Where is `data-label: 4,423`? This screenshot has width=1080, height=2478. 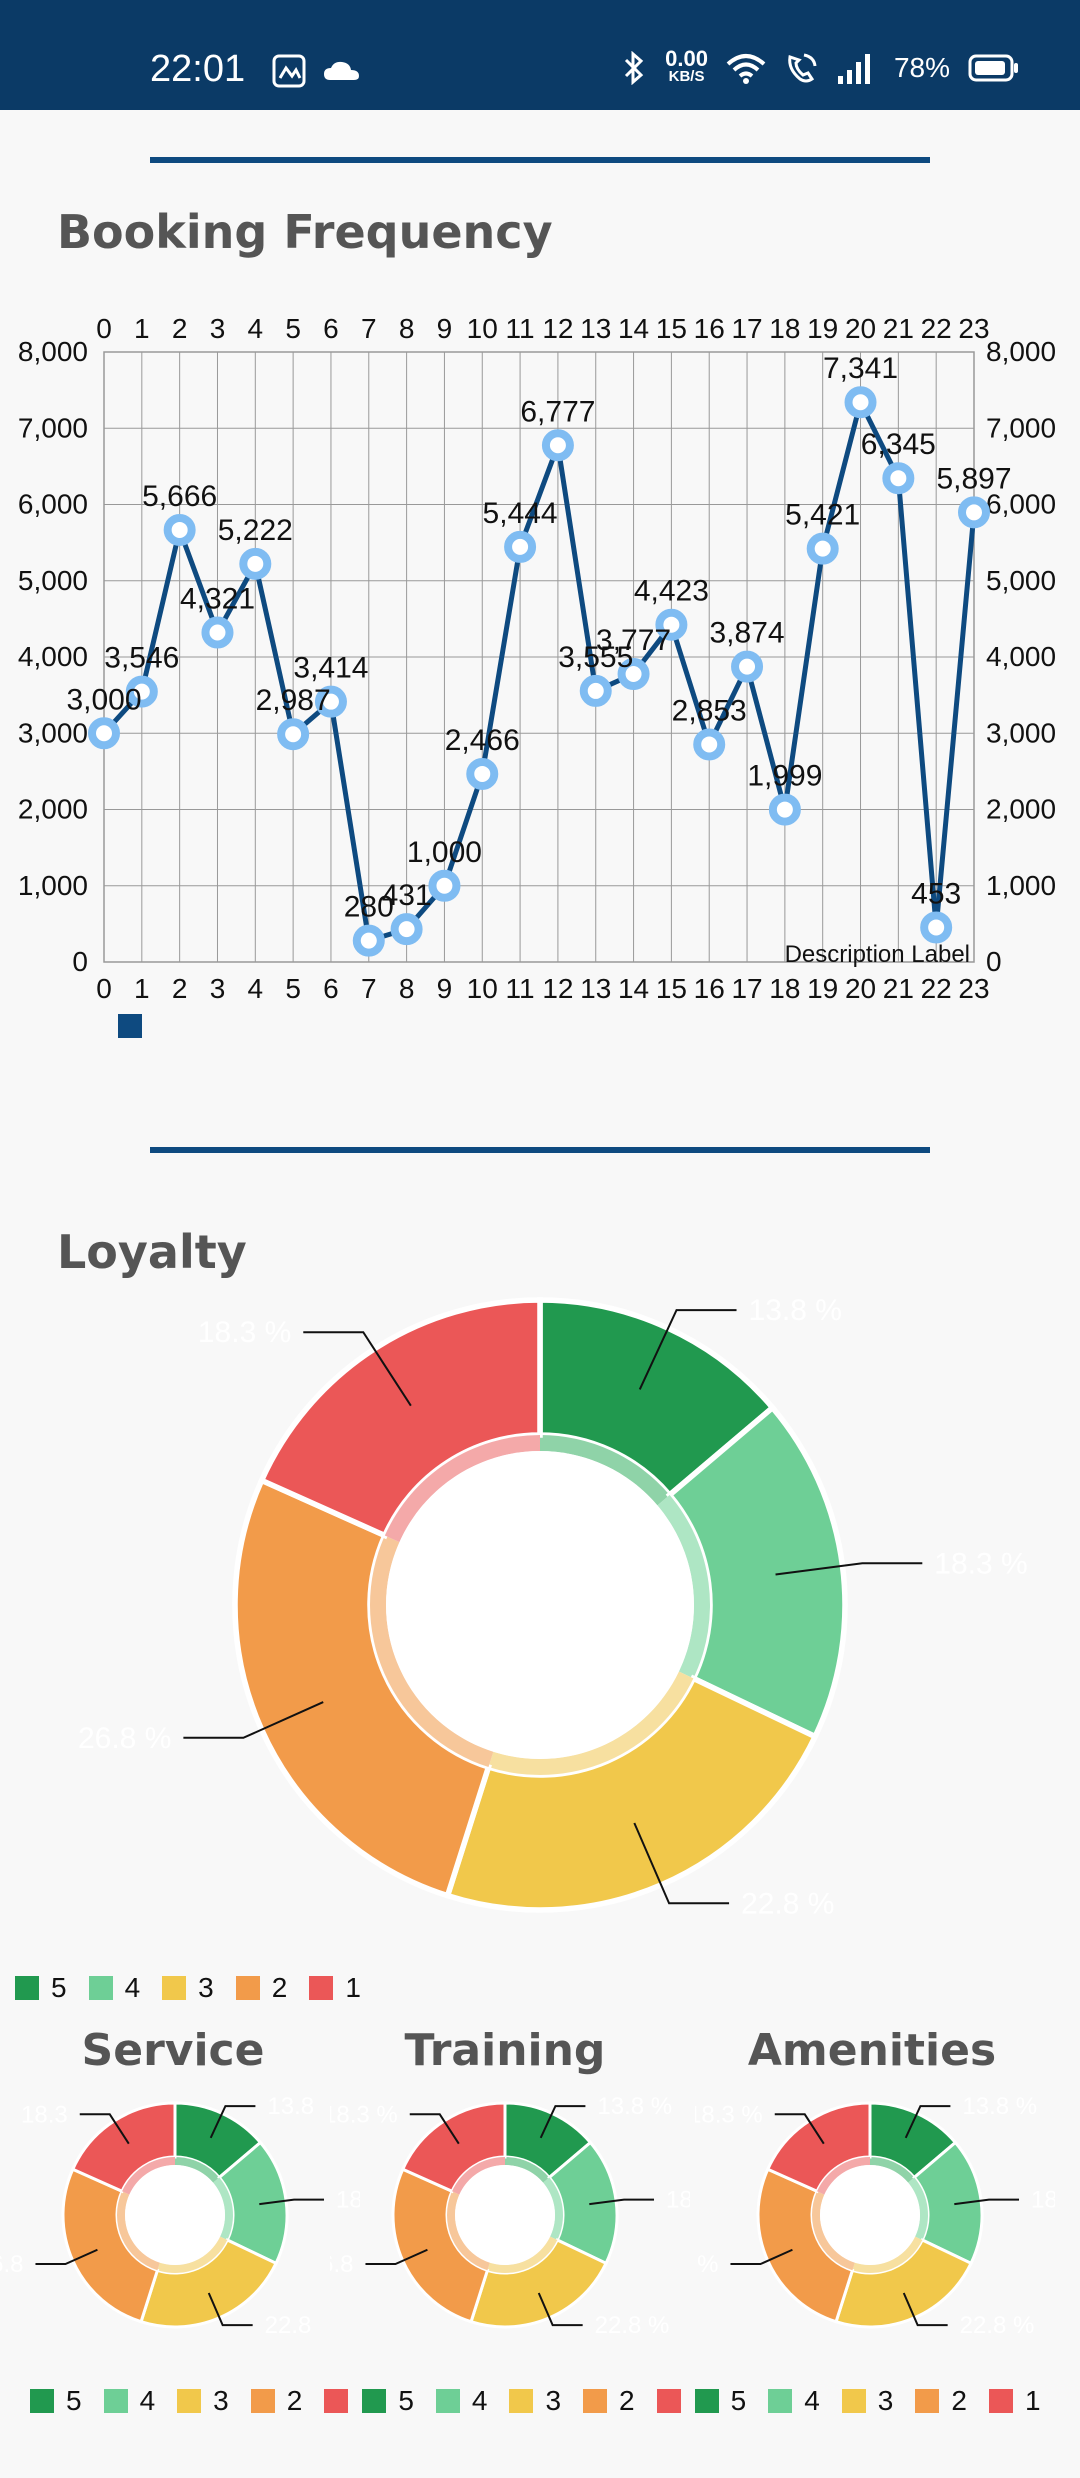 data-label: 4,423 is located at coordinates (671, 591).